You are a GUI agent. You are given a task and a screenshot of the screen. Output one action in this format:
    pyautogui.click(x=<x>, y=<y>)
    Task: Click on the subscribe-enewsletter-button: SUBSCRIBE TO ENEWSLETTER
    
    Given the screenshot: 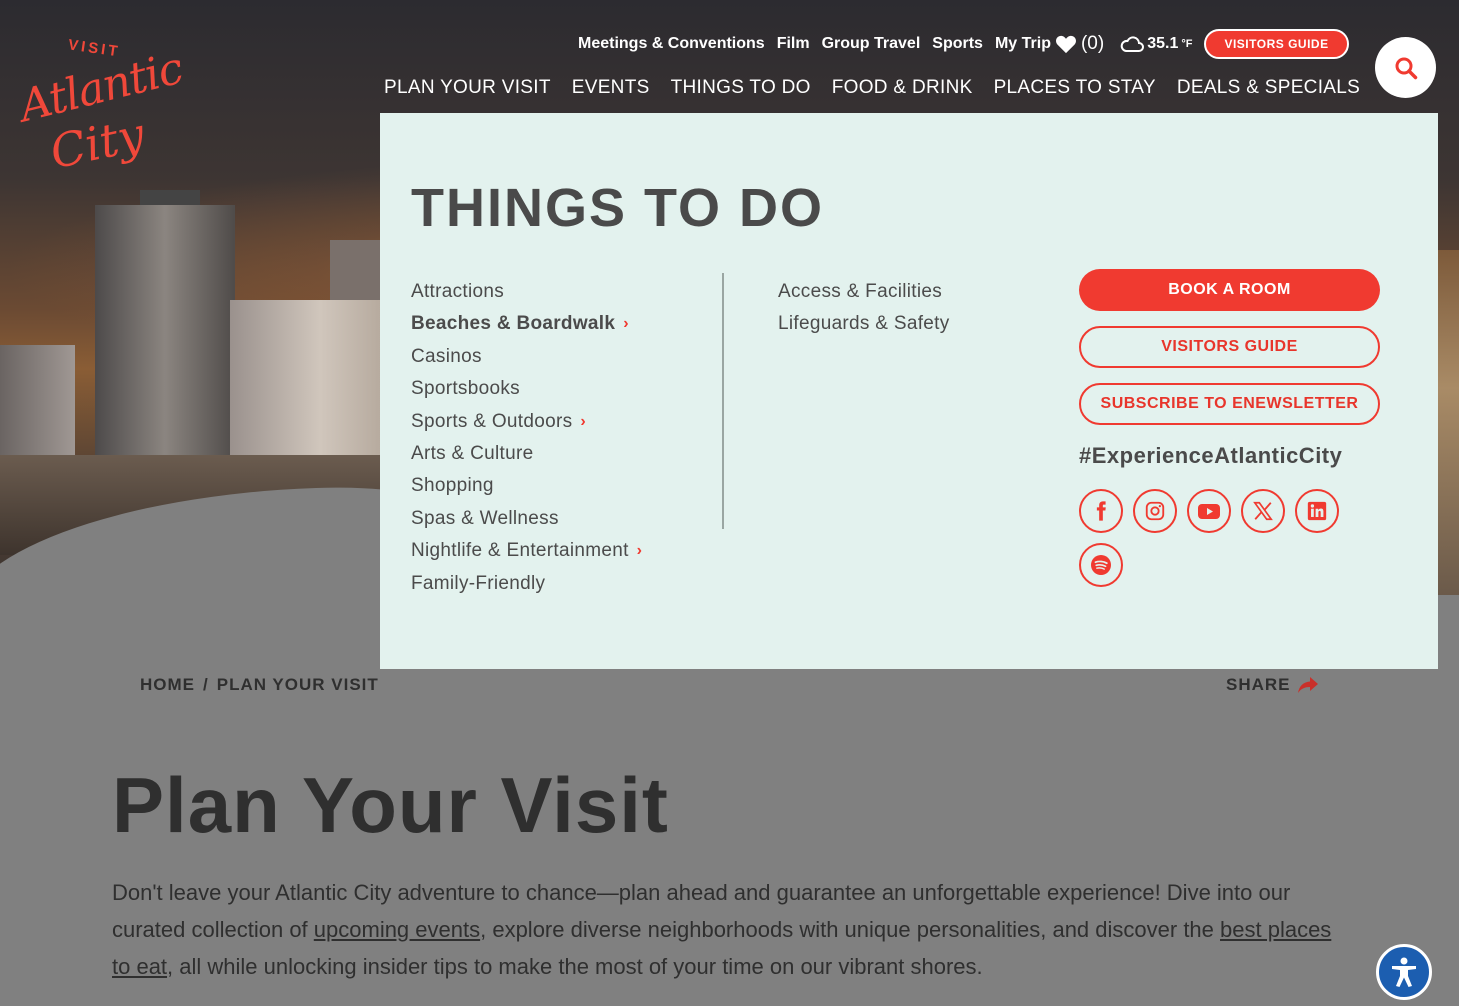 What is the action you would take?
    pyautogui.click(x=1229, y=404)
    